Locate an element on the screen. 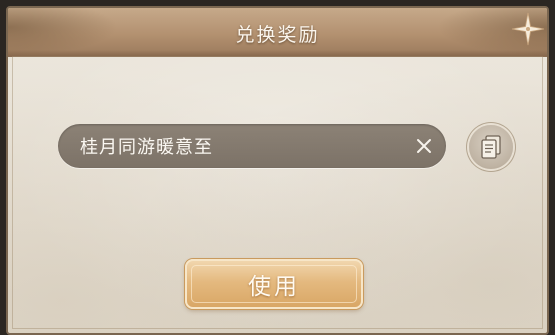 The image size is (555, 335). dialog-title: 兑换奖励 is located at coordinates (277, 35).